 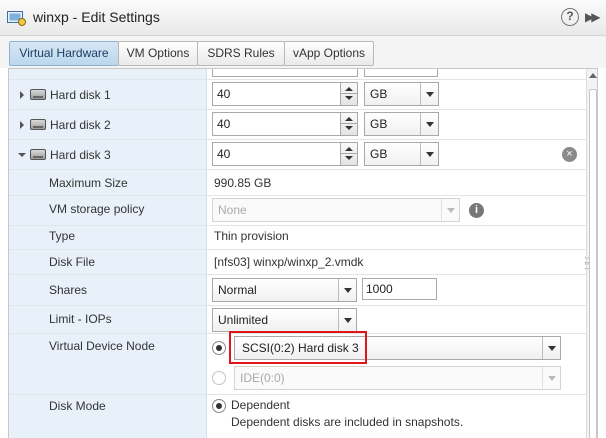 What do you see at coordinates (16, 18) in the screenshot?
I see `vm-settings-icon` at bounding box center [16, 18].